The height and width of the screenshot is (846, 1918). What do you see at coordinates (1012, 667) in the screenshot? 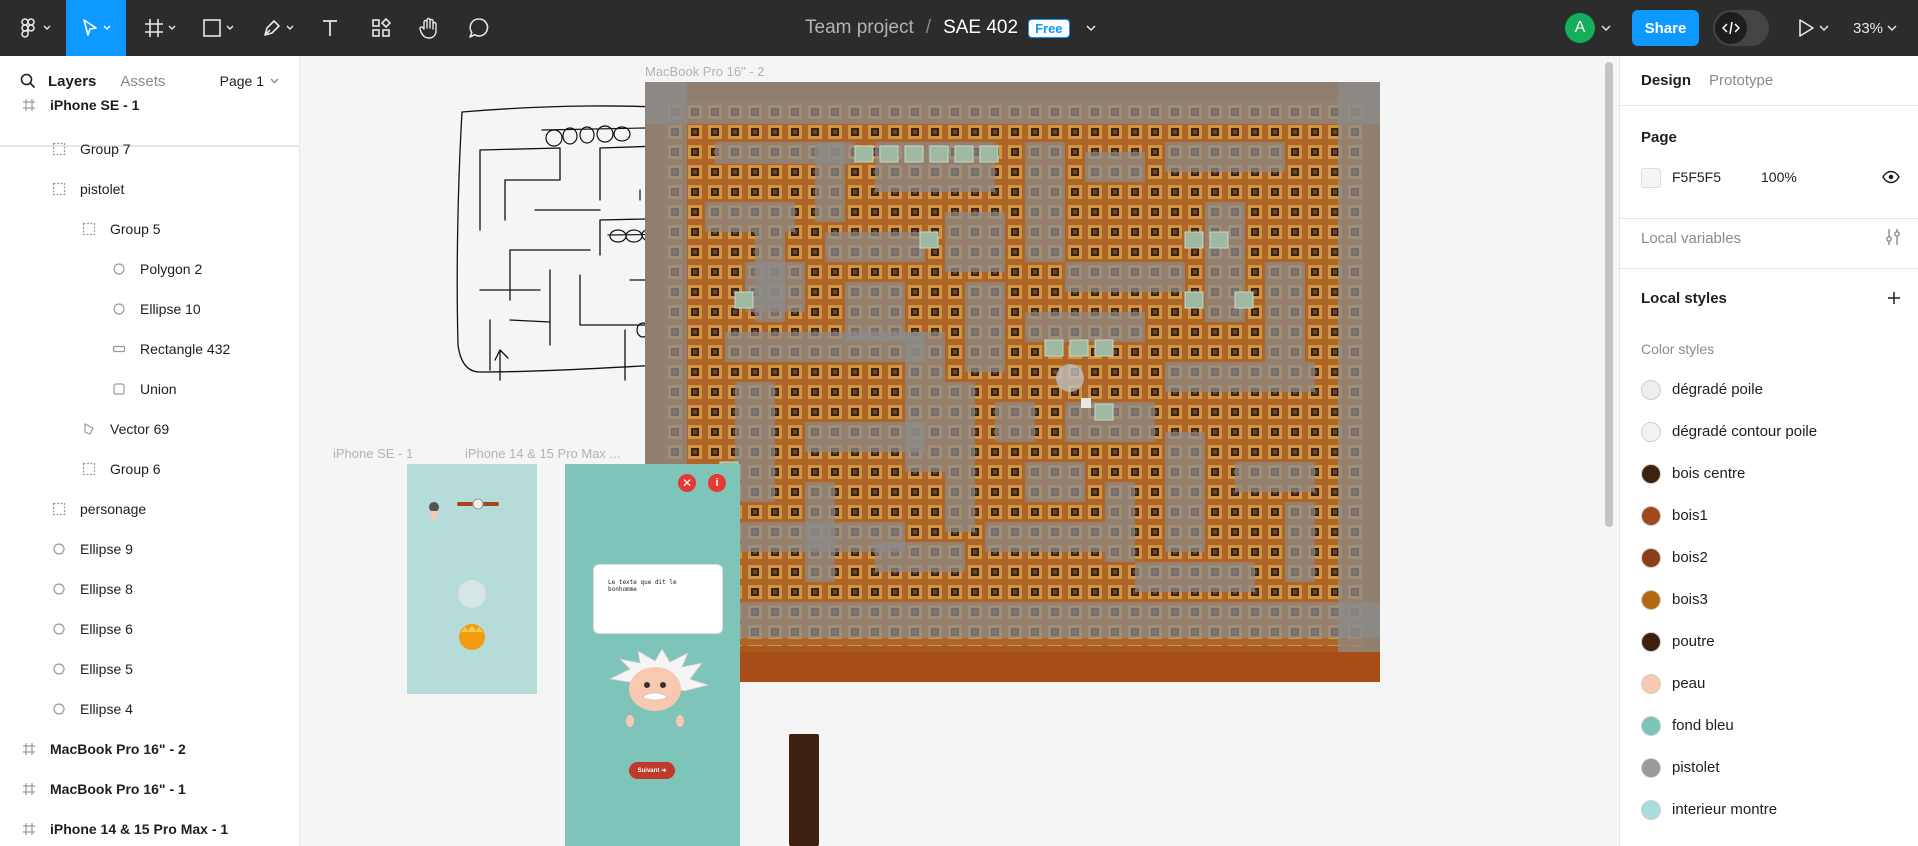
I see `maze-floor-bar` at bounding box center [1012, 667].